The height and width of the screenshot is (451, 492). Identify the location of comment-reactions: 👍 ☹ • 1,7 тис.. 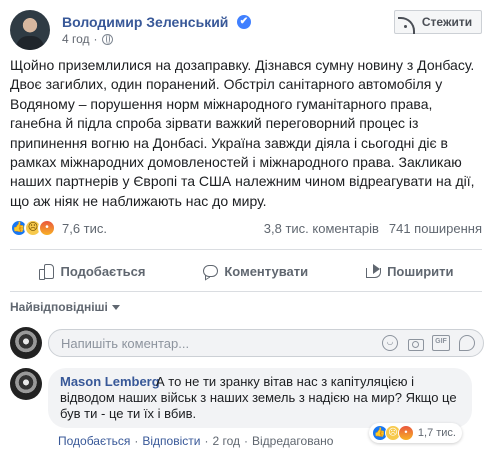
(415, 433).